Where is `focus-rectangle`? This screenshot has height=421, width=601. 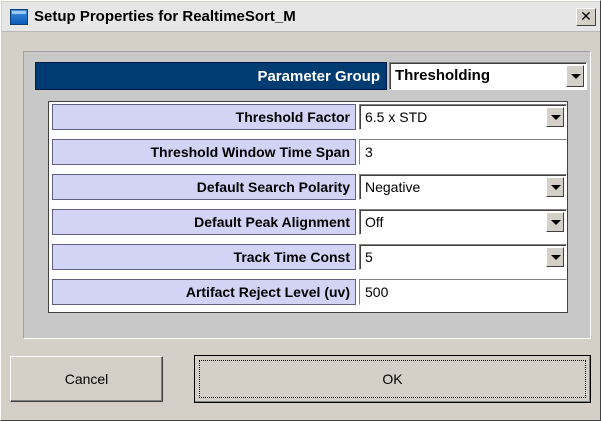
focus-rectangle is located at coordinates (392, 379).